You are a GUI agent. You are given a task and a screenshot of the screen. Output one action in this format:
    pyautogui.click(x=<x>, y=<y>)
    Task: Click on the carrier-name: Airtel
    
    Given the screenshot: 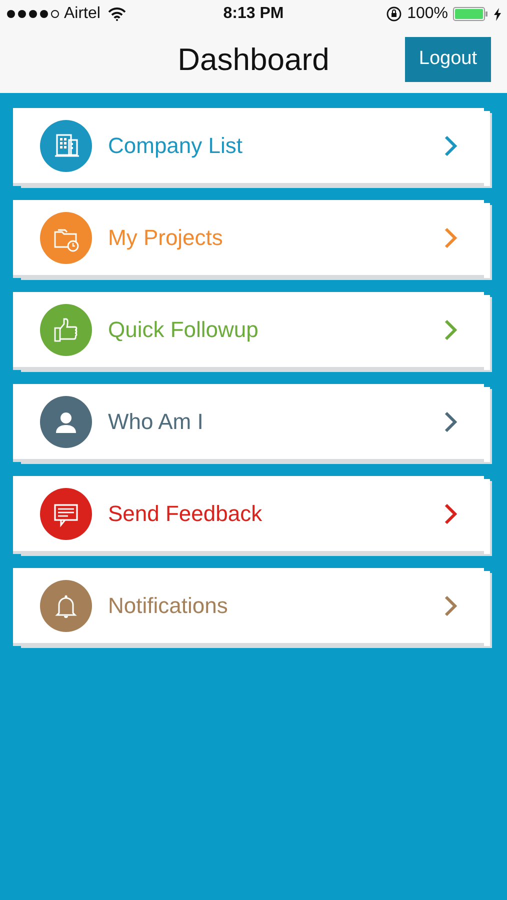 What is the action you would take?
    pyautogui.click(x=82, y=14)
    